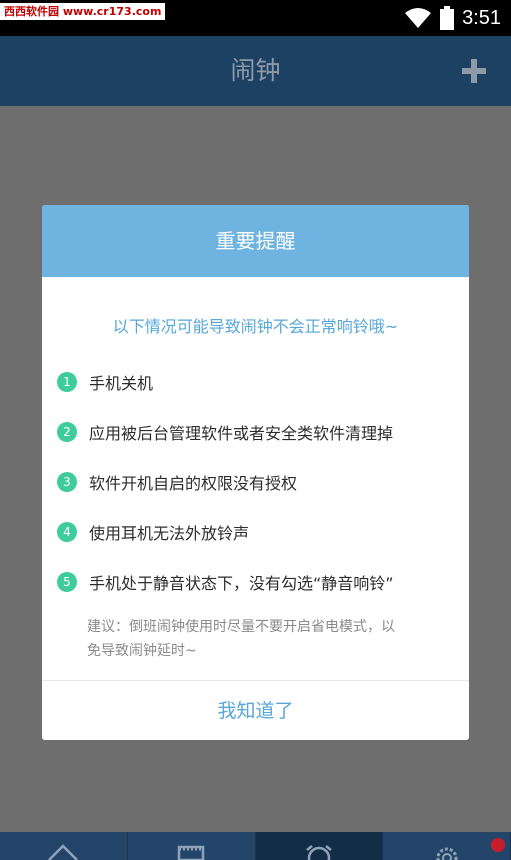 This screenshot has width=511, height=860. Describe the element at coordinates (241, 583) in the screenshot. I see `list-item-text: 手机处于静音状态下，没有勾选“静音响铃”` at that location.